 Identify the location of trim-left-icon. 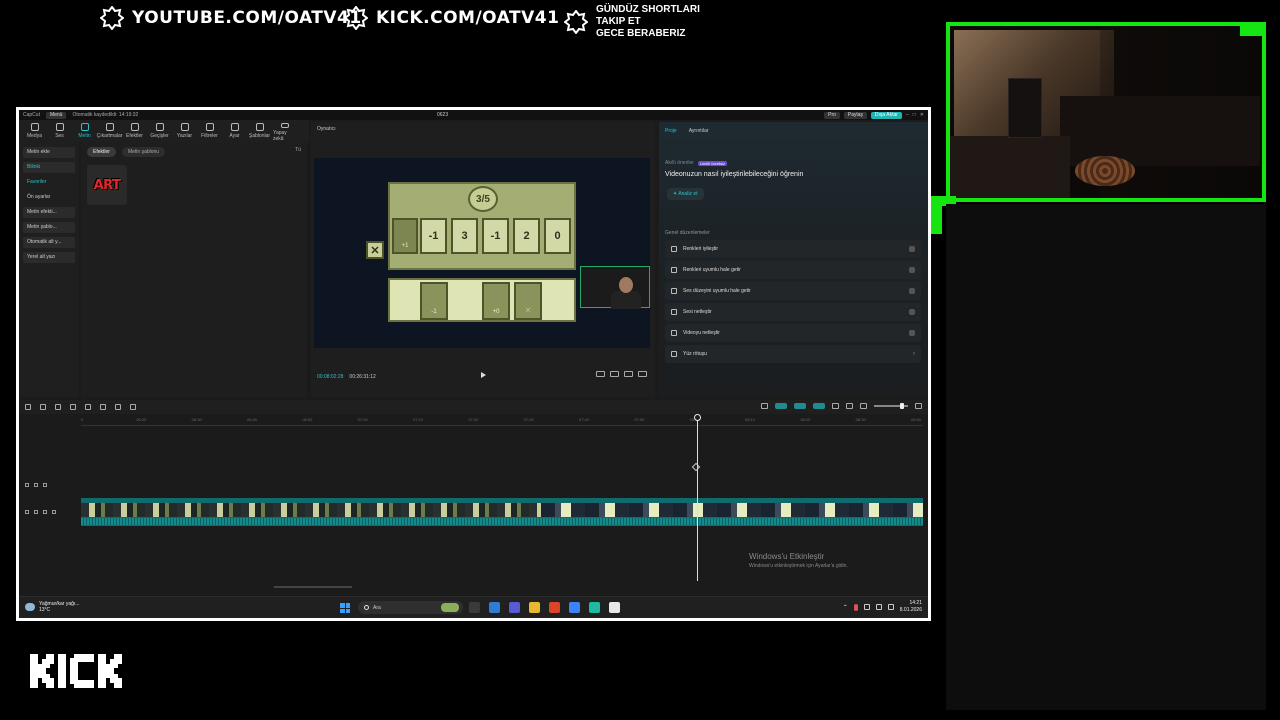
(88, 407).